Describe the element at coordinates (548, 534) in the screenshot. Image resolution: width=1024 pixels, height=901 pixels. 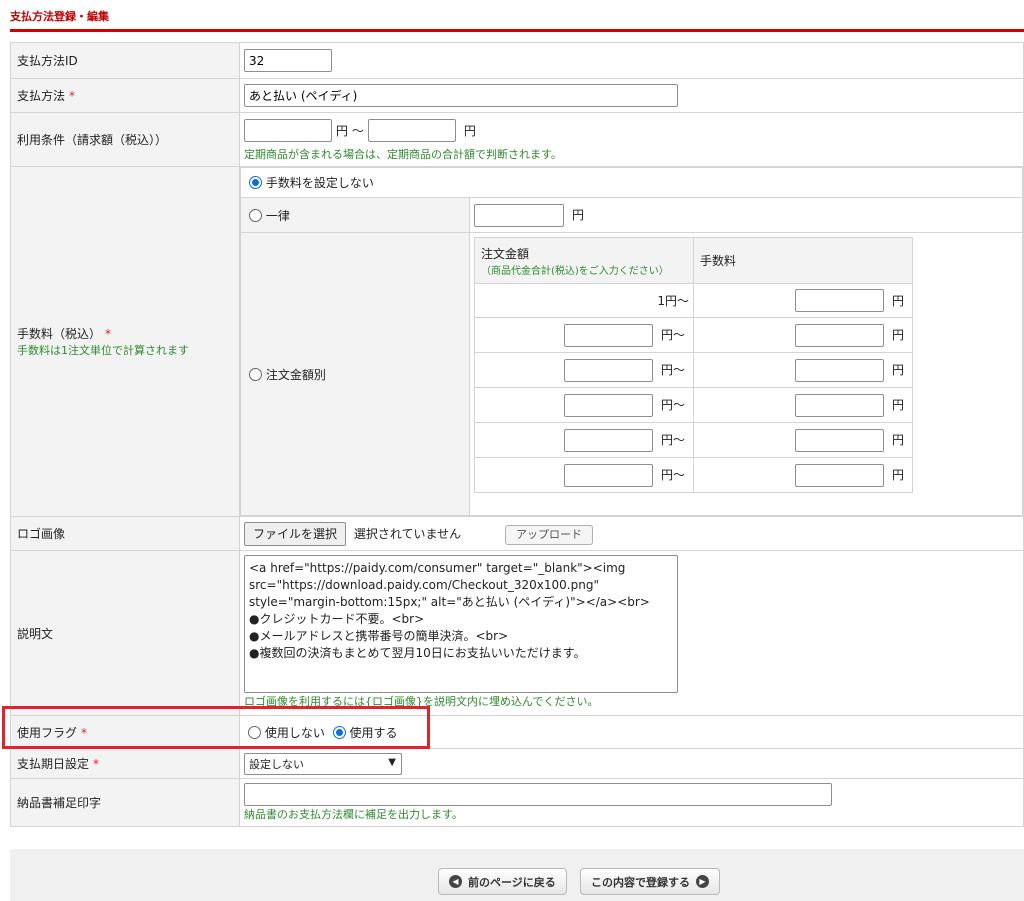
I see `upload-button: アップロード` at that location.